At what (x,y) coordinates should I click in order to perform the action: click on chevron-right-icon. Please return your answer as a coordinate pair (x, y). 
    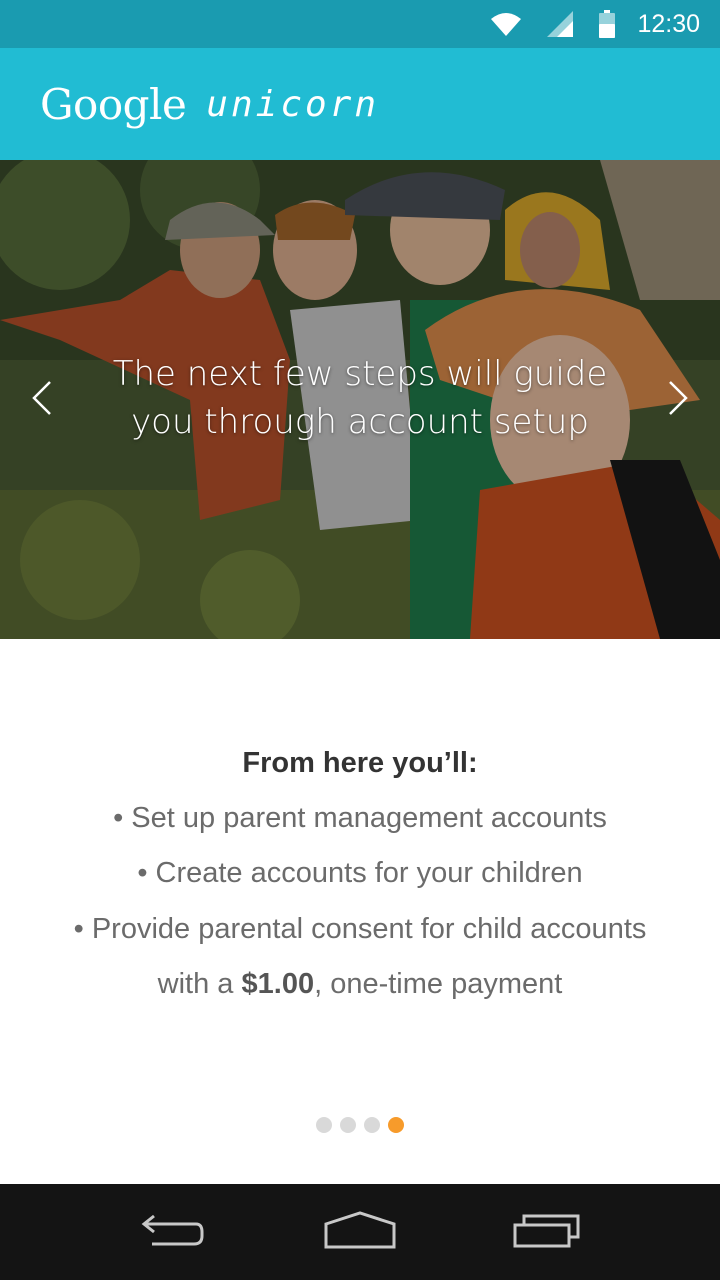
    Looking at the image, I should click on (678, 400).